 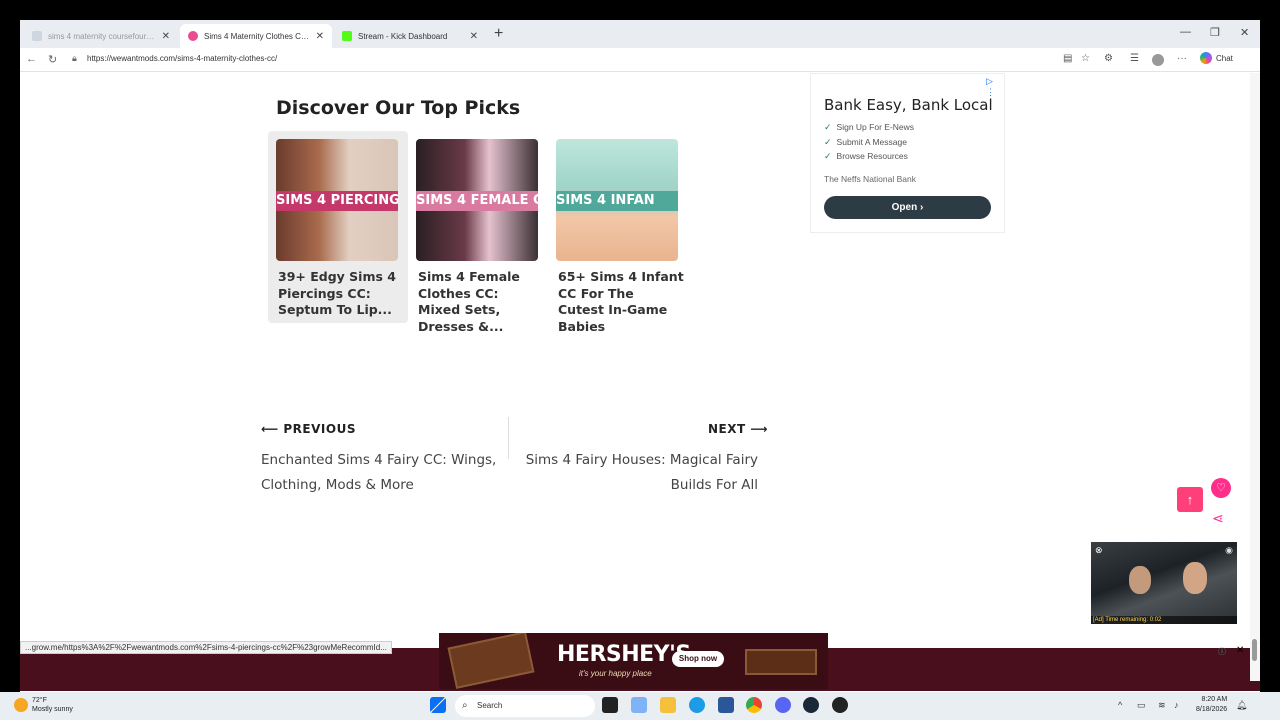 What do you see at coordinates (615, 673) in the screenshot?
I see `ad-slogan: it's your happy place` at bounding box center [615, 673].